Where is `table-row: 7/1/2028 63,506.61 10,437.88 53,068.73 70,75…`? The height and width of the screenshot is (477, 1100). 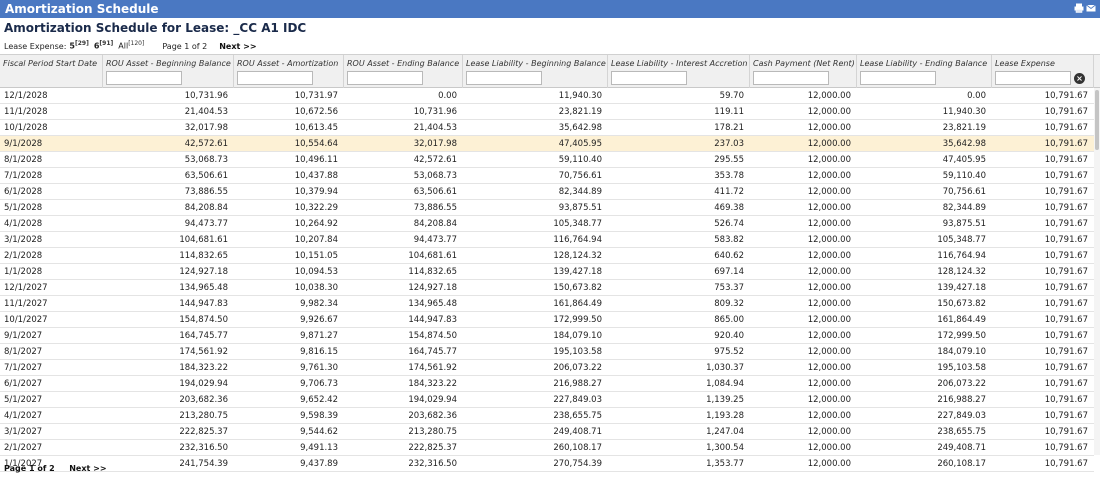
table-row: 7/1/2028 63,506.61 10,437.88 53,068.73 70,75… is located at coordinates (547, 176).